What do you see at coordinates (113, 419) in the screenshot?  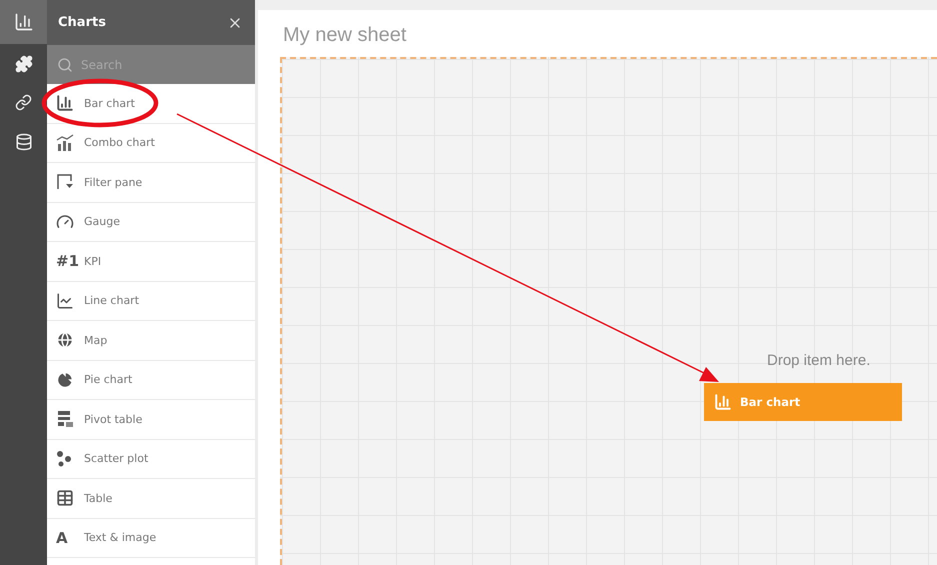 I see `item-label: Pivot table` at bounding box center [113, 419].